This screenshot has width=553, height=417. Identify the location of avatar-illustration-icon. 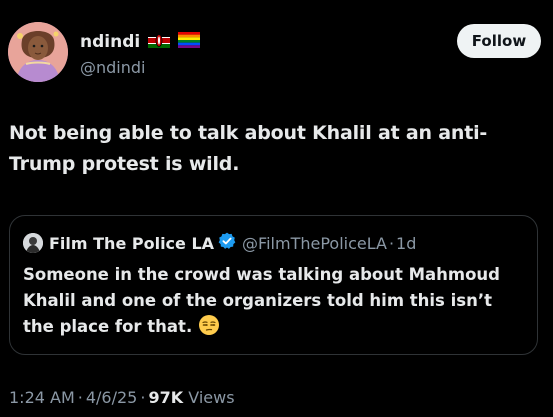
(38, 52).